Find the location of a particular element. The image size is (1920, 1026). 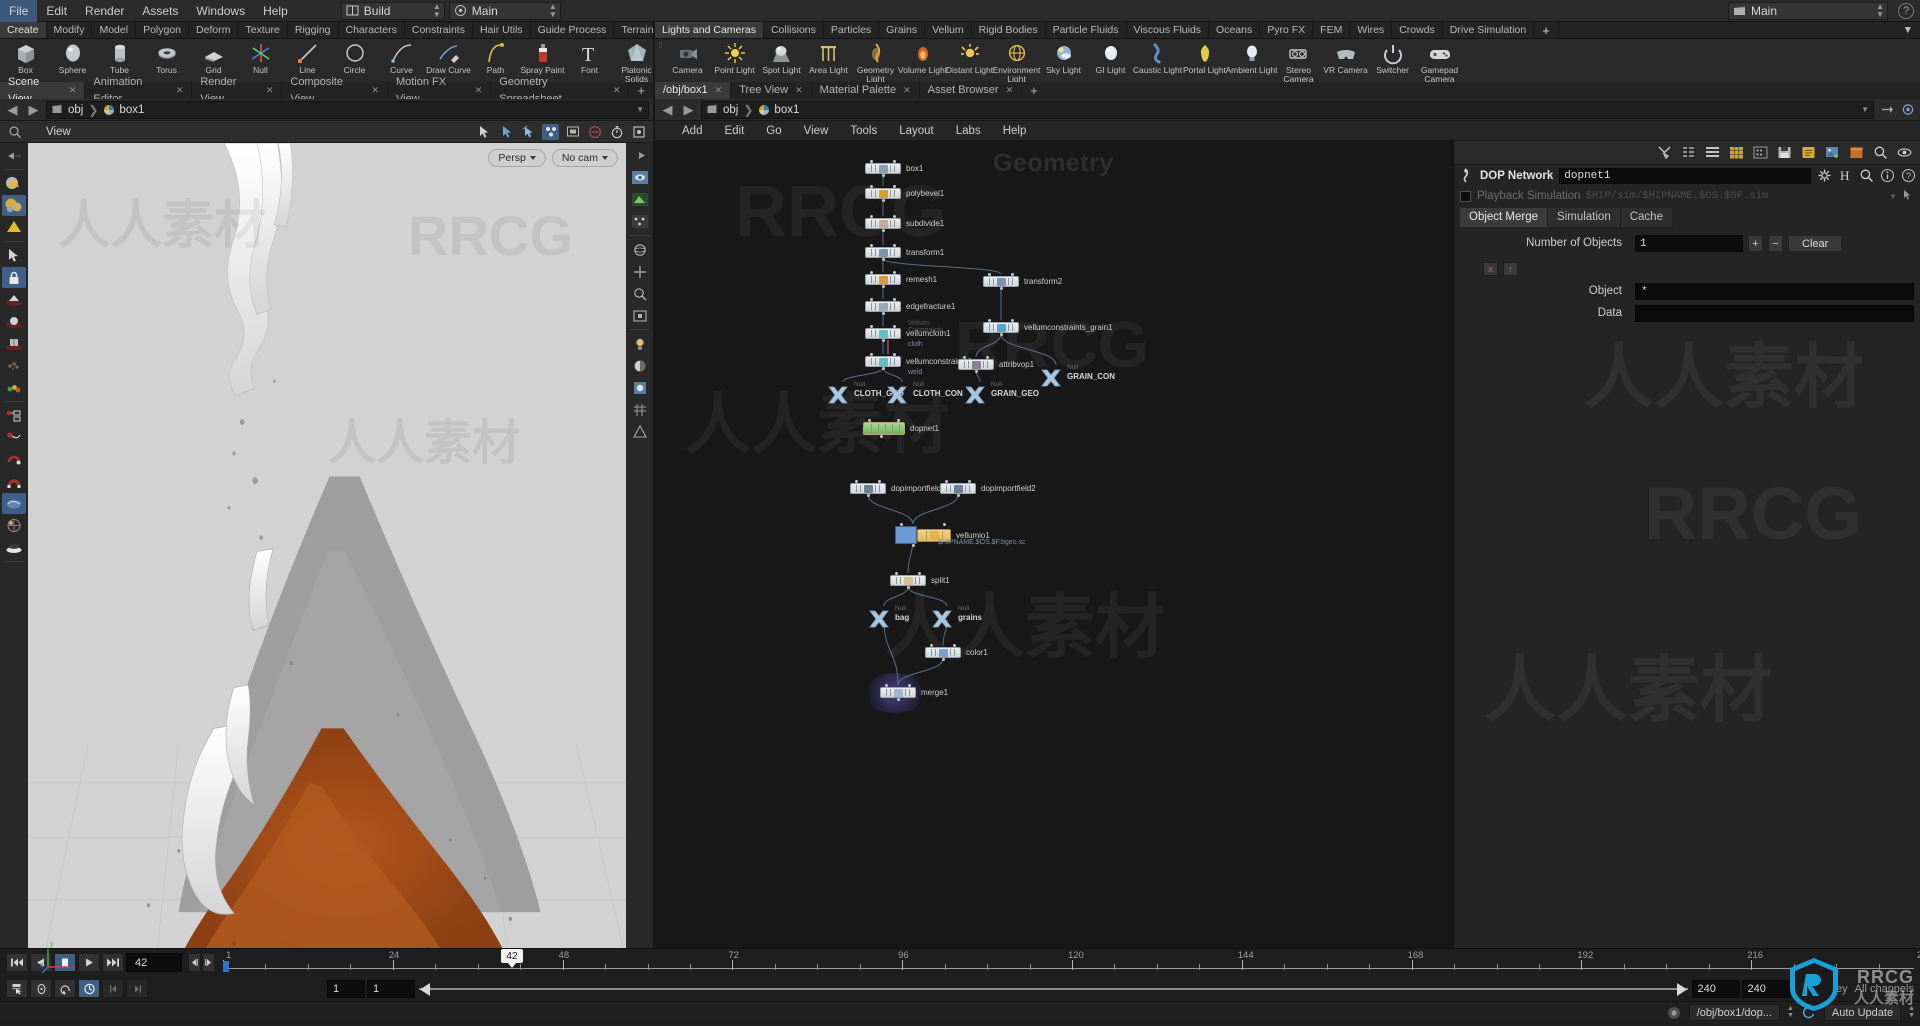

forward-arrow-icon: ▶ is located at coordinates (33, 110).